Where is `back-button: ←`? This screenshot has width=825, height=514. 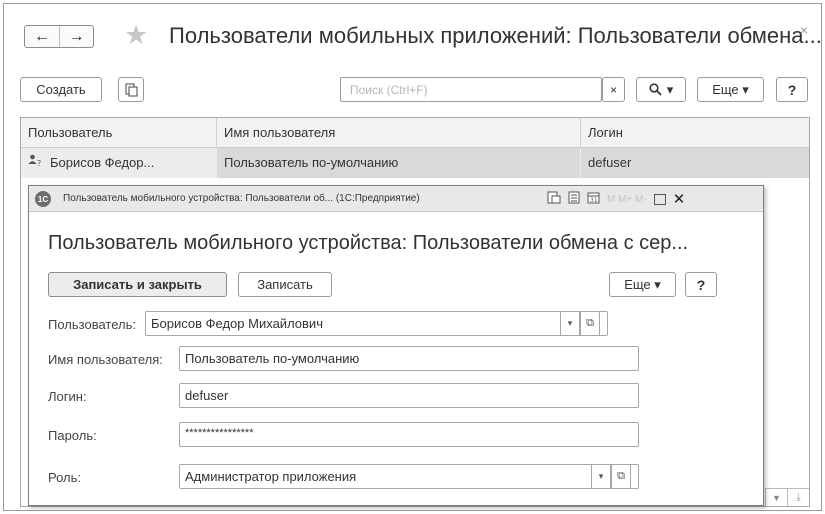 back-button: ← is located at coordinates (42, 36).